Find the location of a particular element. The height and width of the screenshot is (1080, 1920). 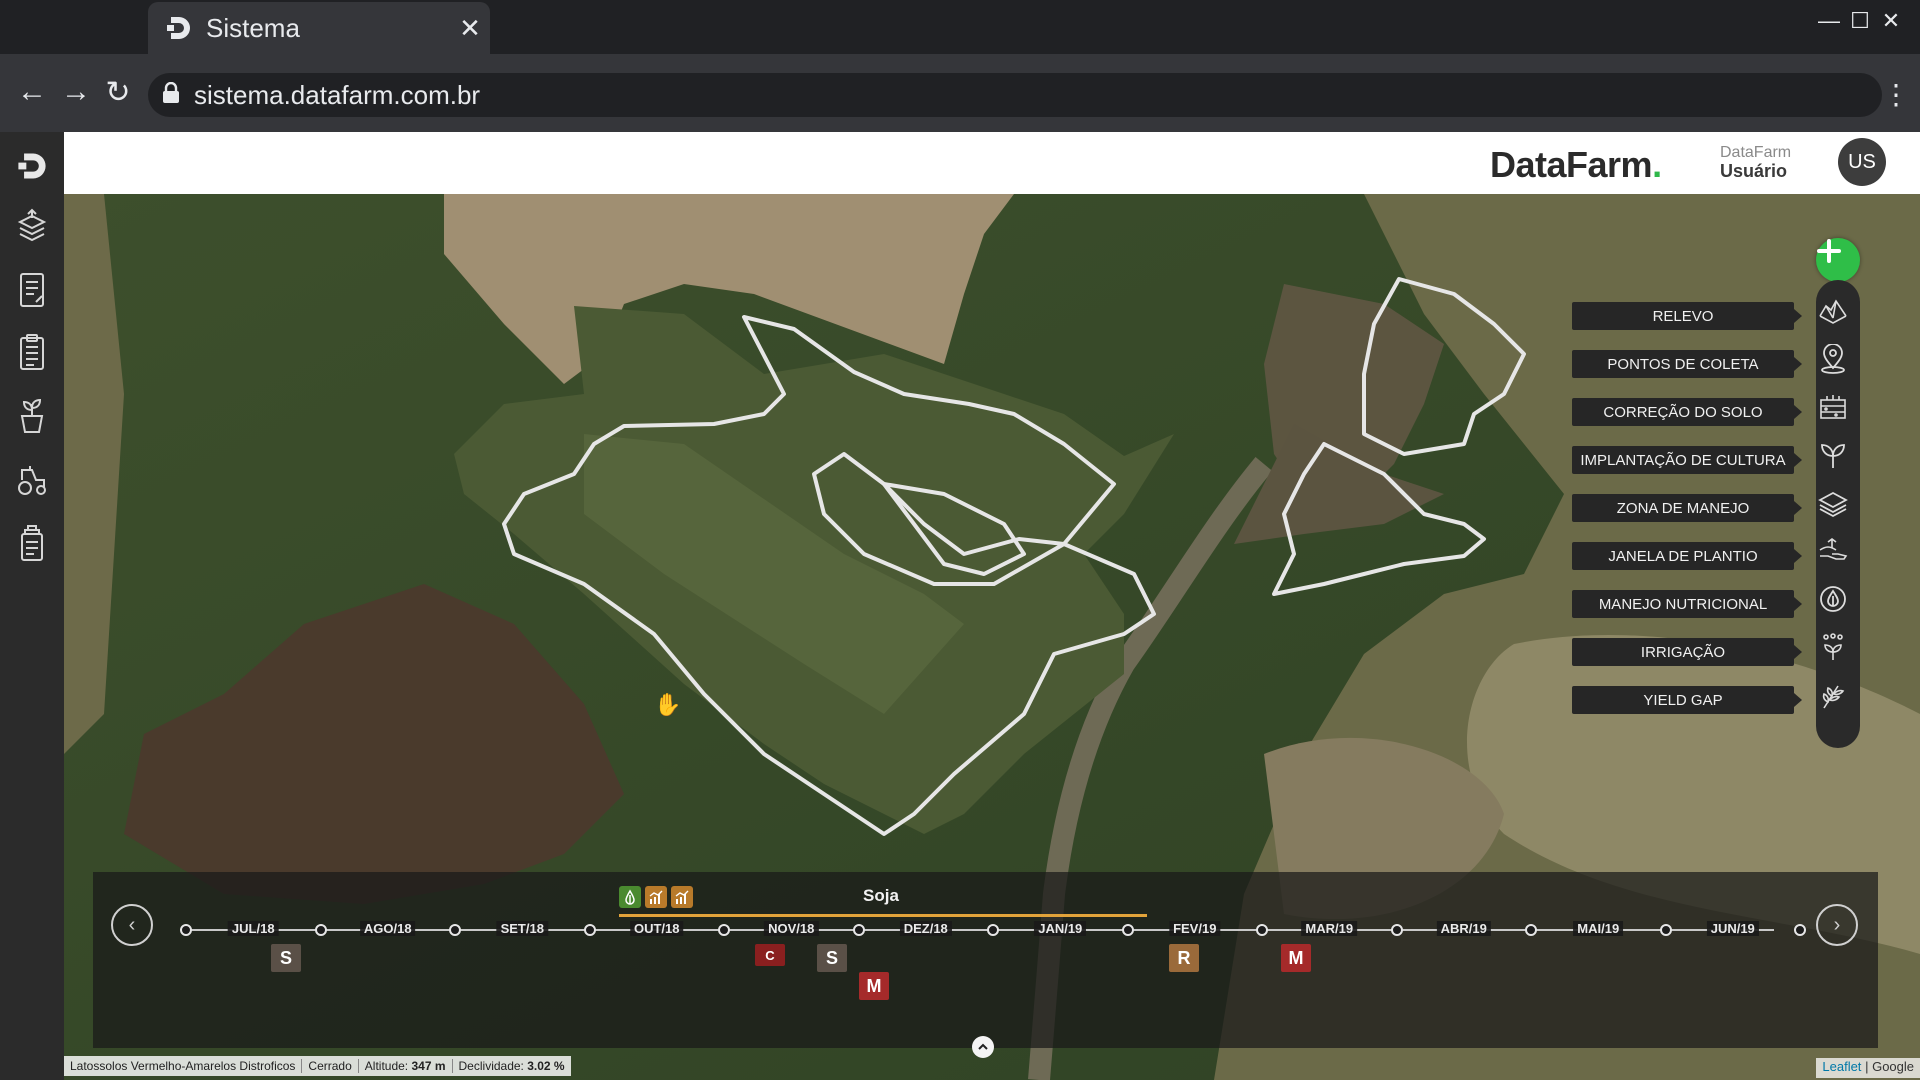

browser-tab-bar: Sistema ✕ — ☐ ✕ is located at coordinates (960, 27).